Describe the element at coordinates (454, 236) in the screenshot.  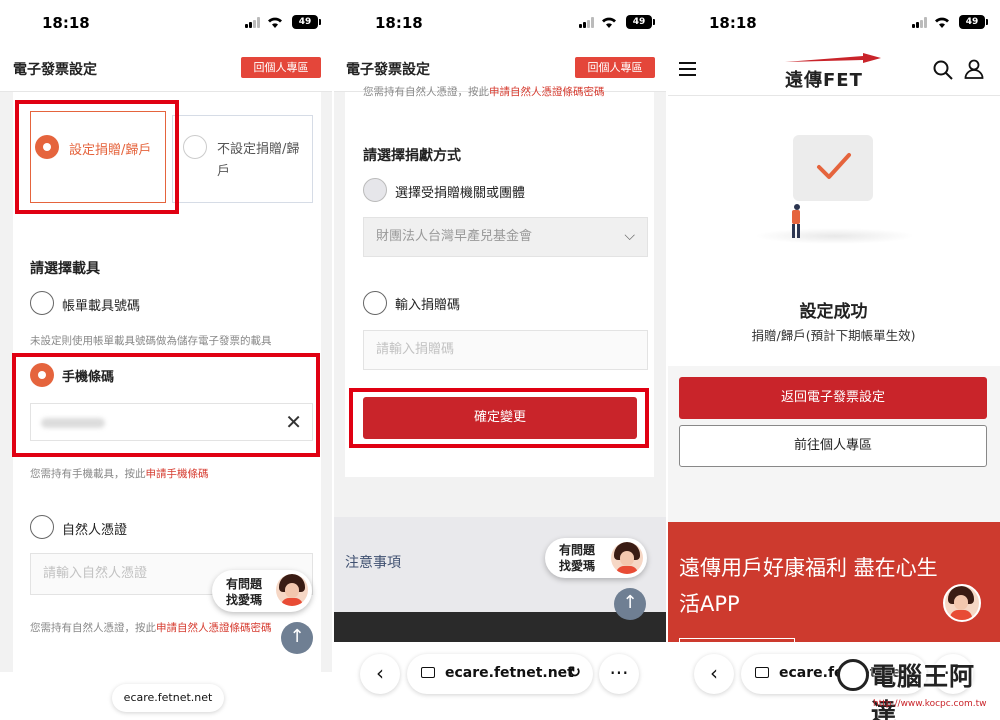
I see `org-select-value: 財團法人台灣早產兒基金會` at that location.